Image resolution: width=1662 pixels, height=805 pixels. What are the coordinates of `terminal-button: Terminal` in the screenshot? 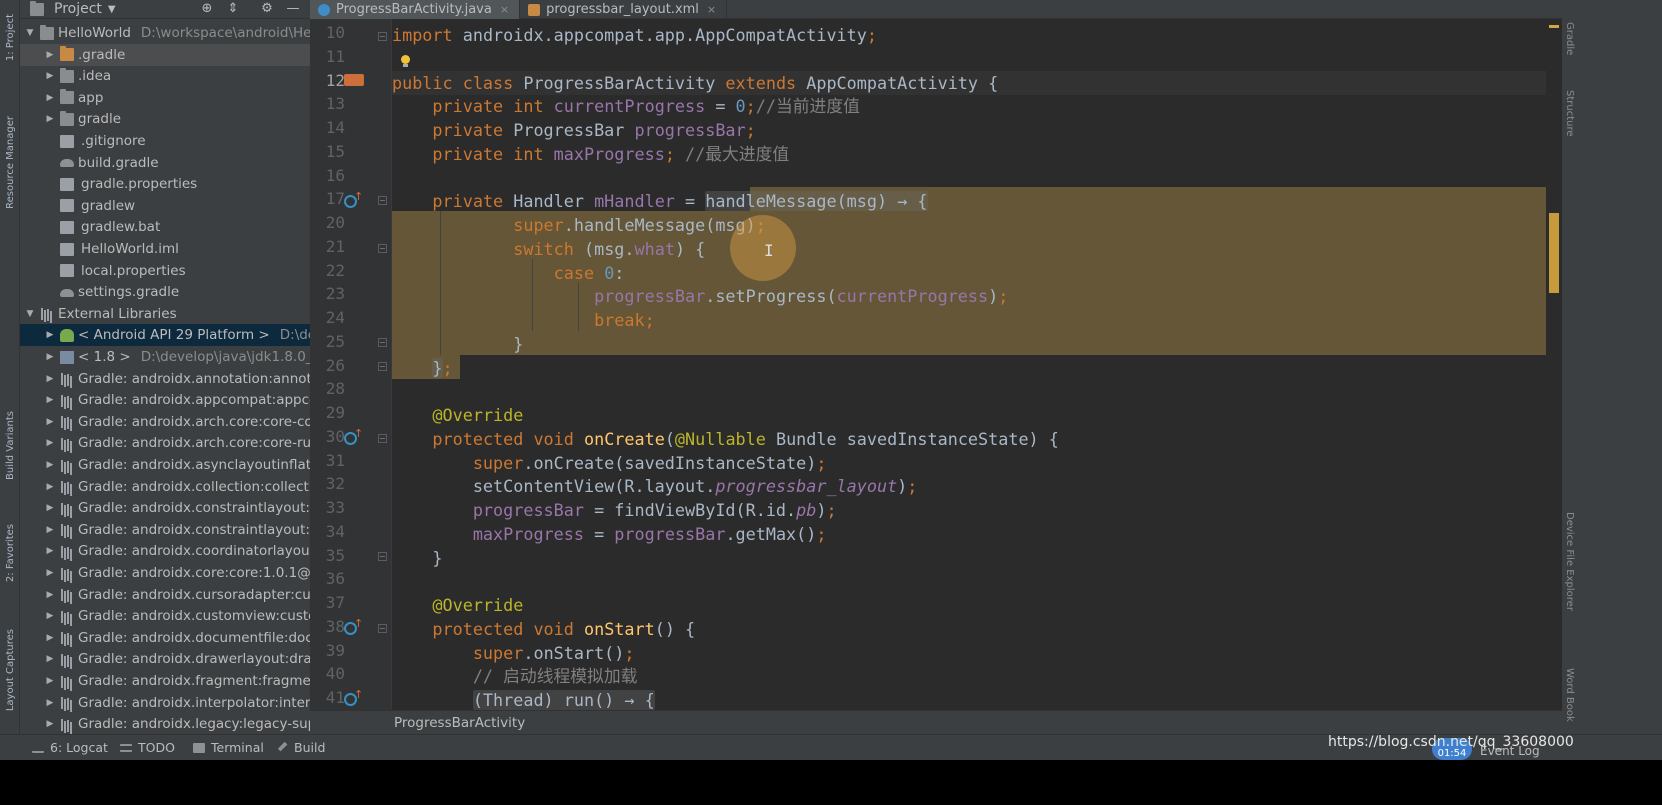 It's located at (228, 747).